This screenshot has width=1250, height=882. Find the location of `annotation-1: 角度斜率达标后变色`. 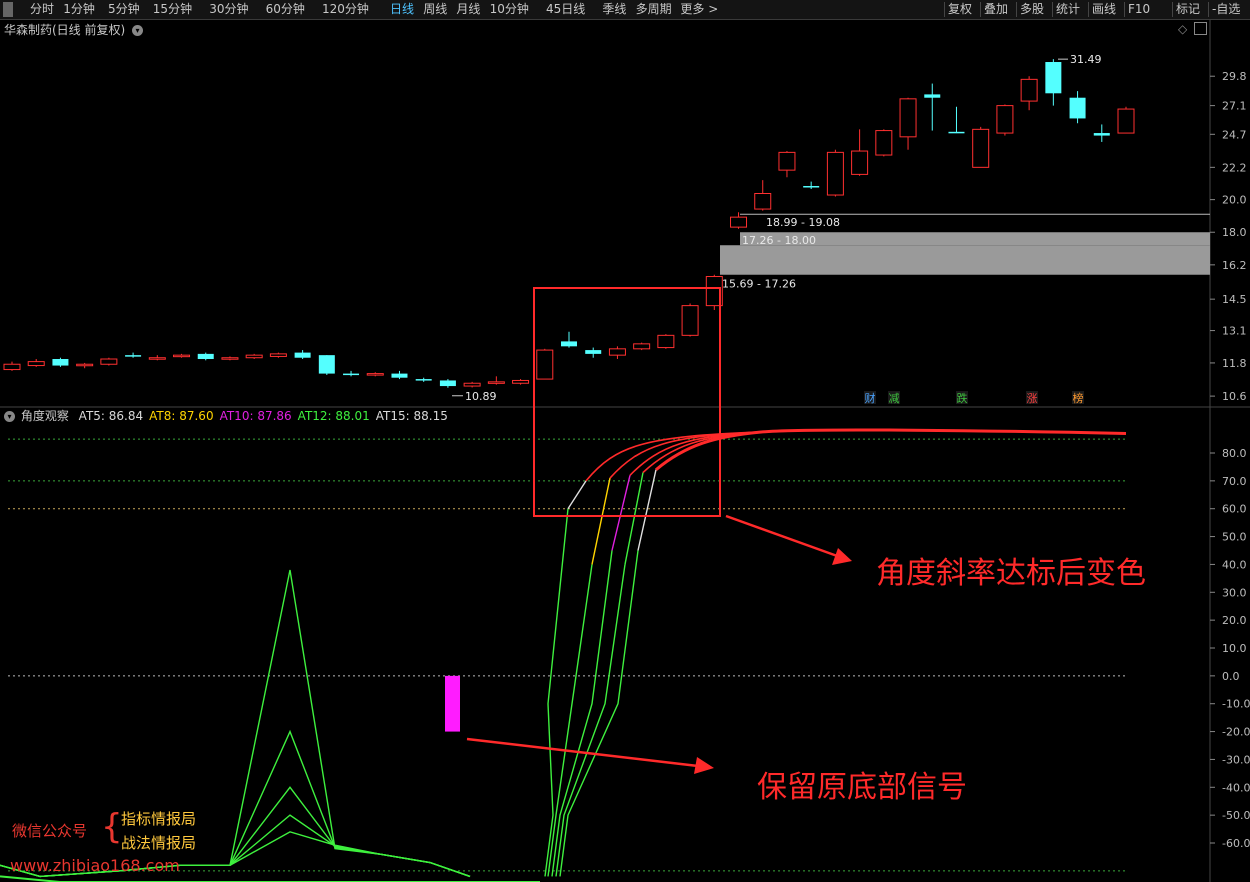

annotation-1: 角度斜率达标后变色 is located at coordinates (1011, 573).